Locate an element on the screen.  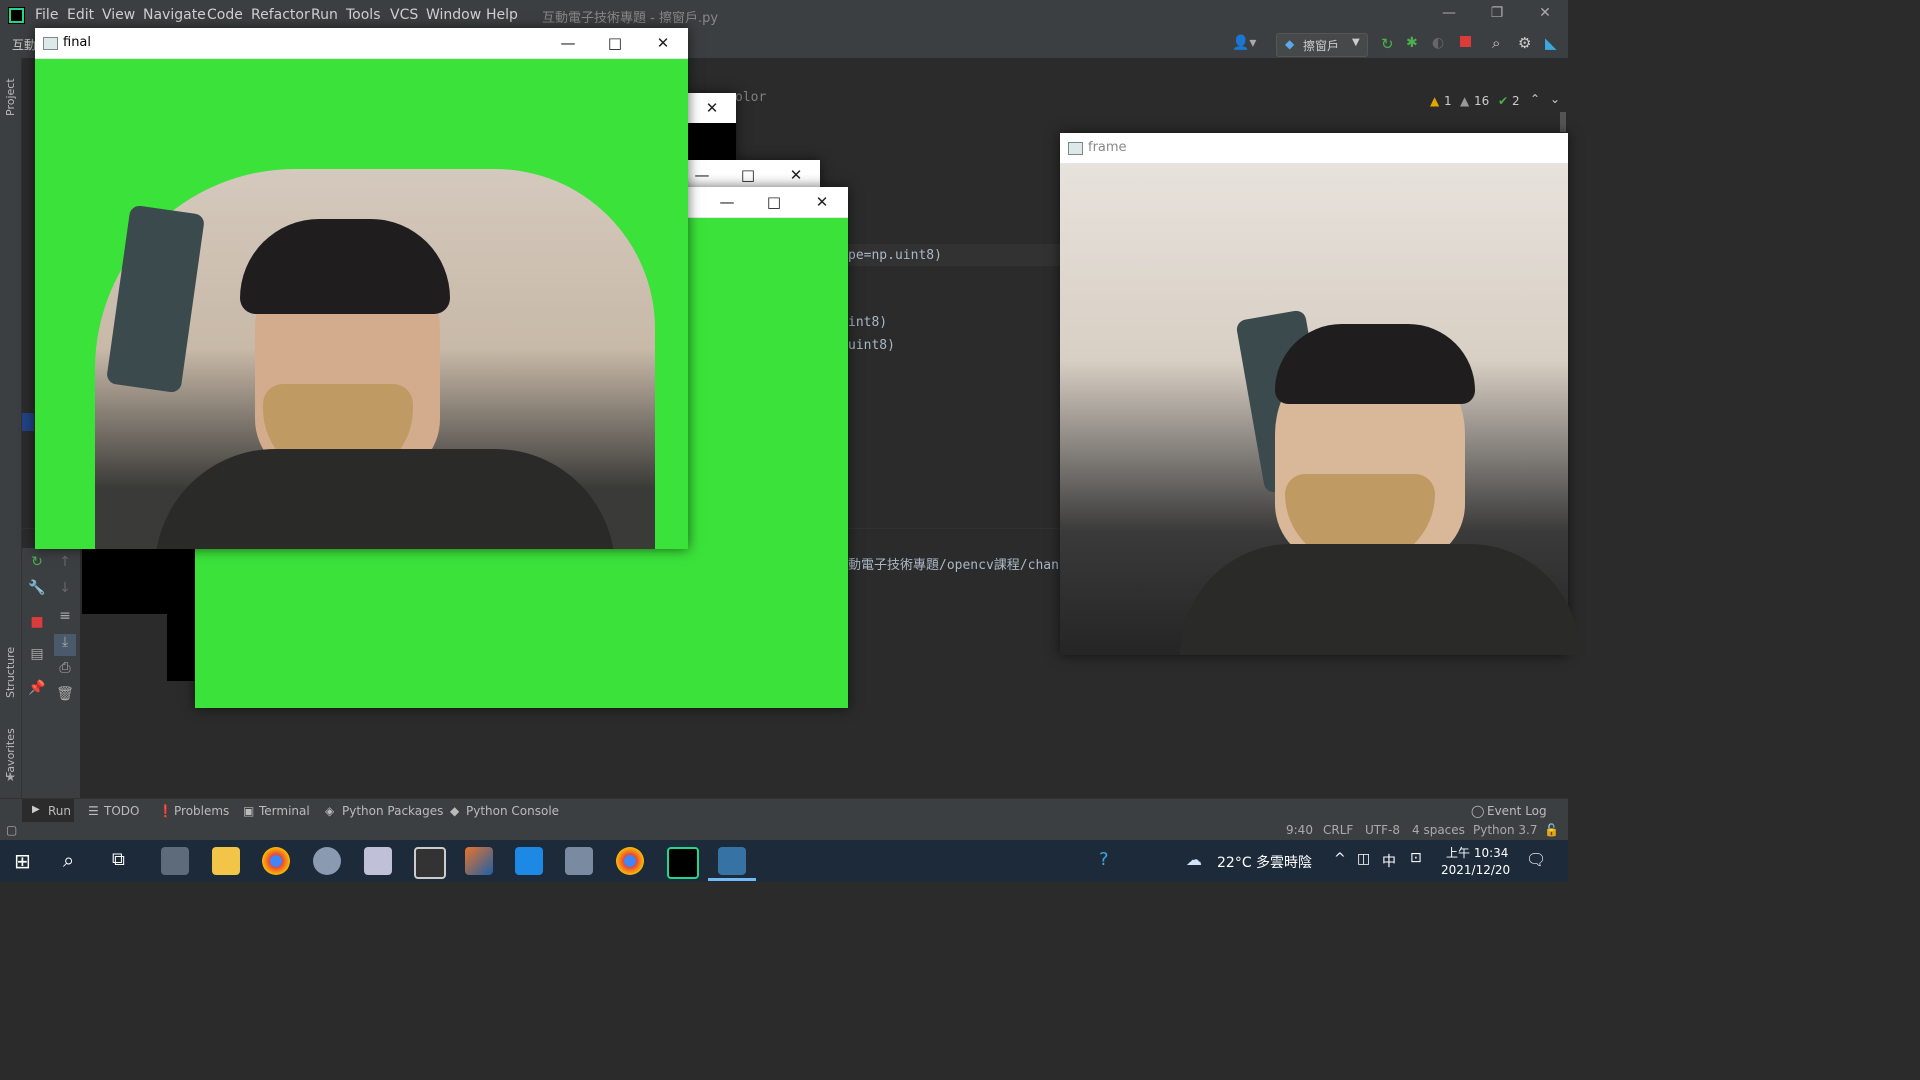
panel-toggle-icon: ▢ is located at coordinates (11, 830).